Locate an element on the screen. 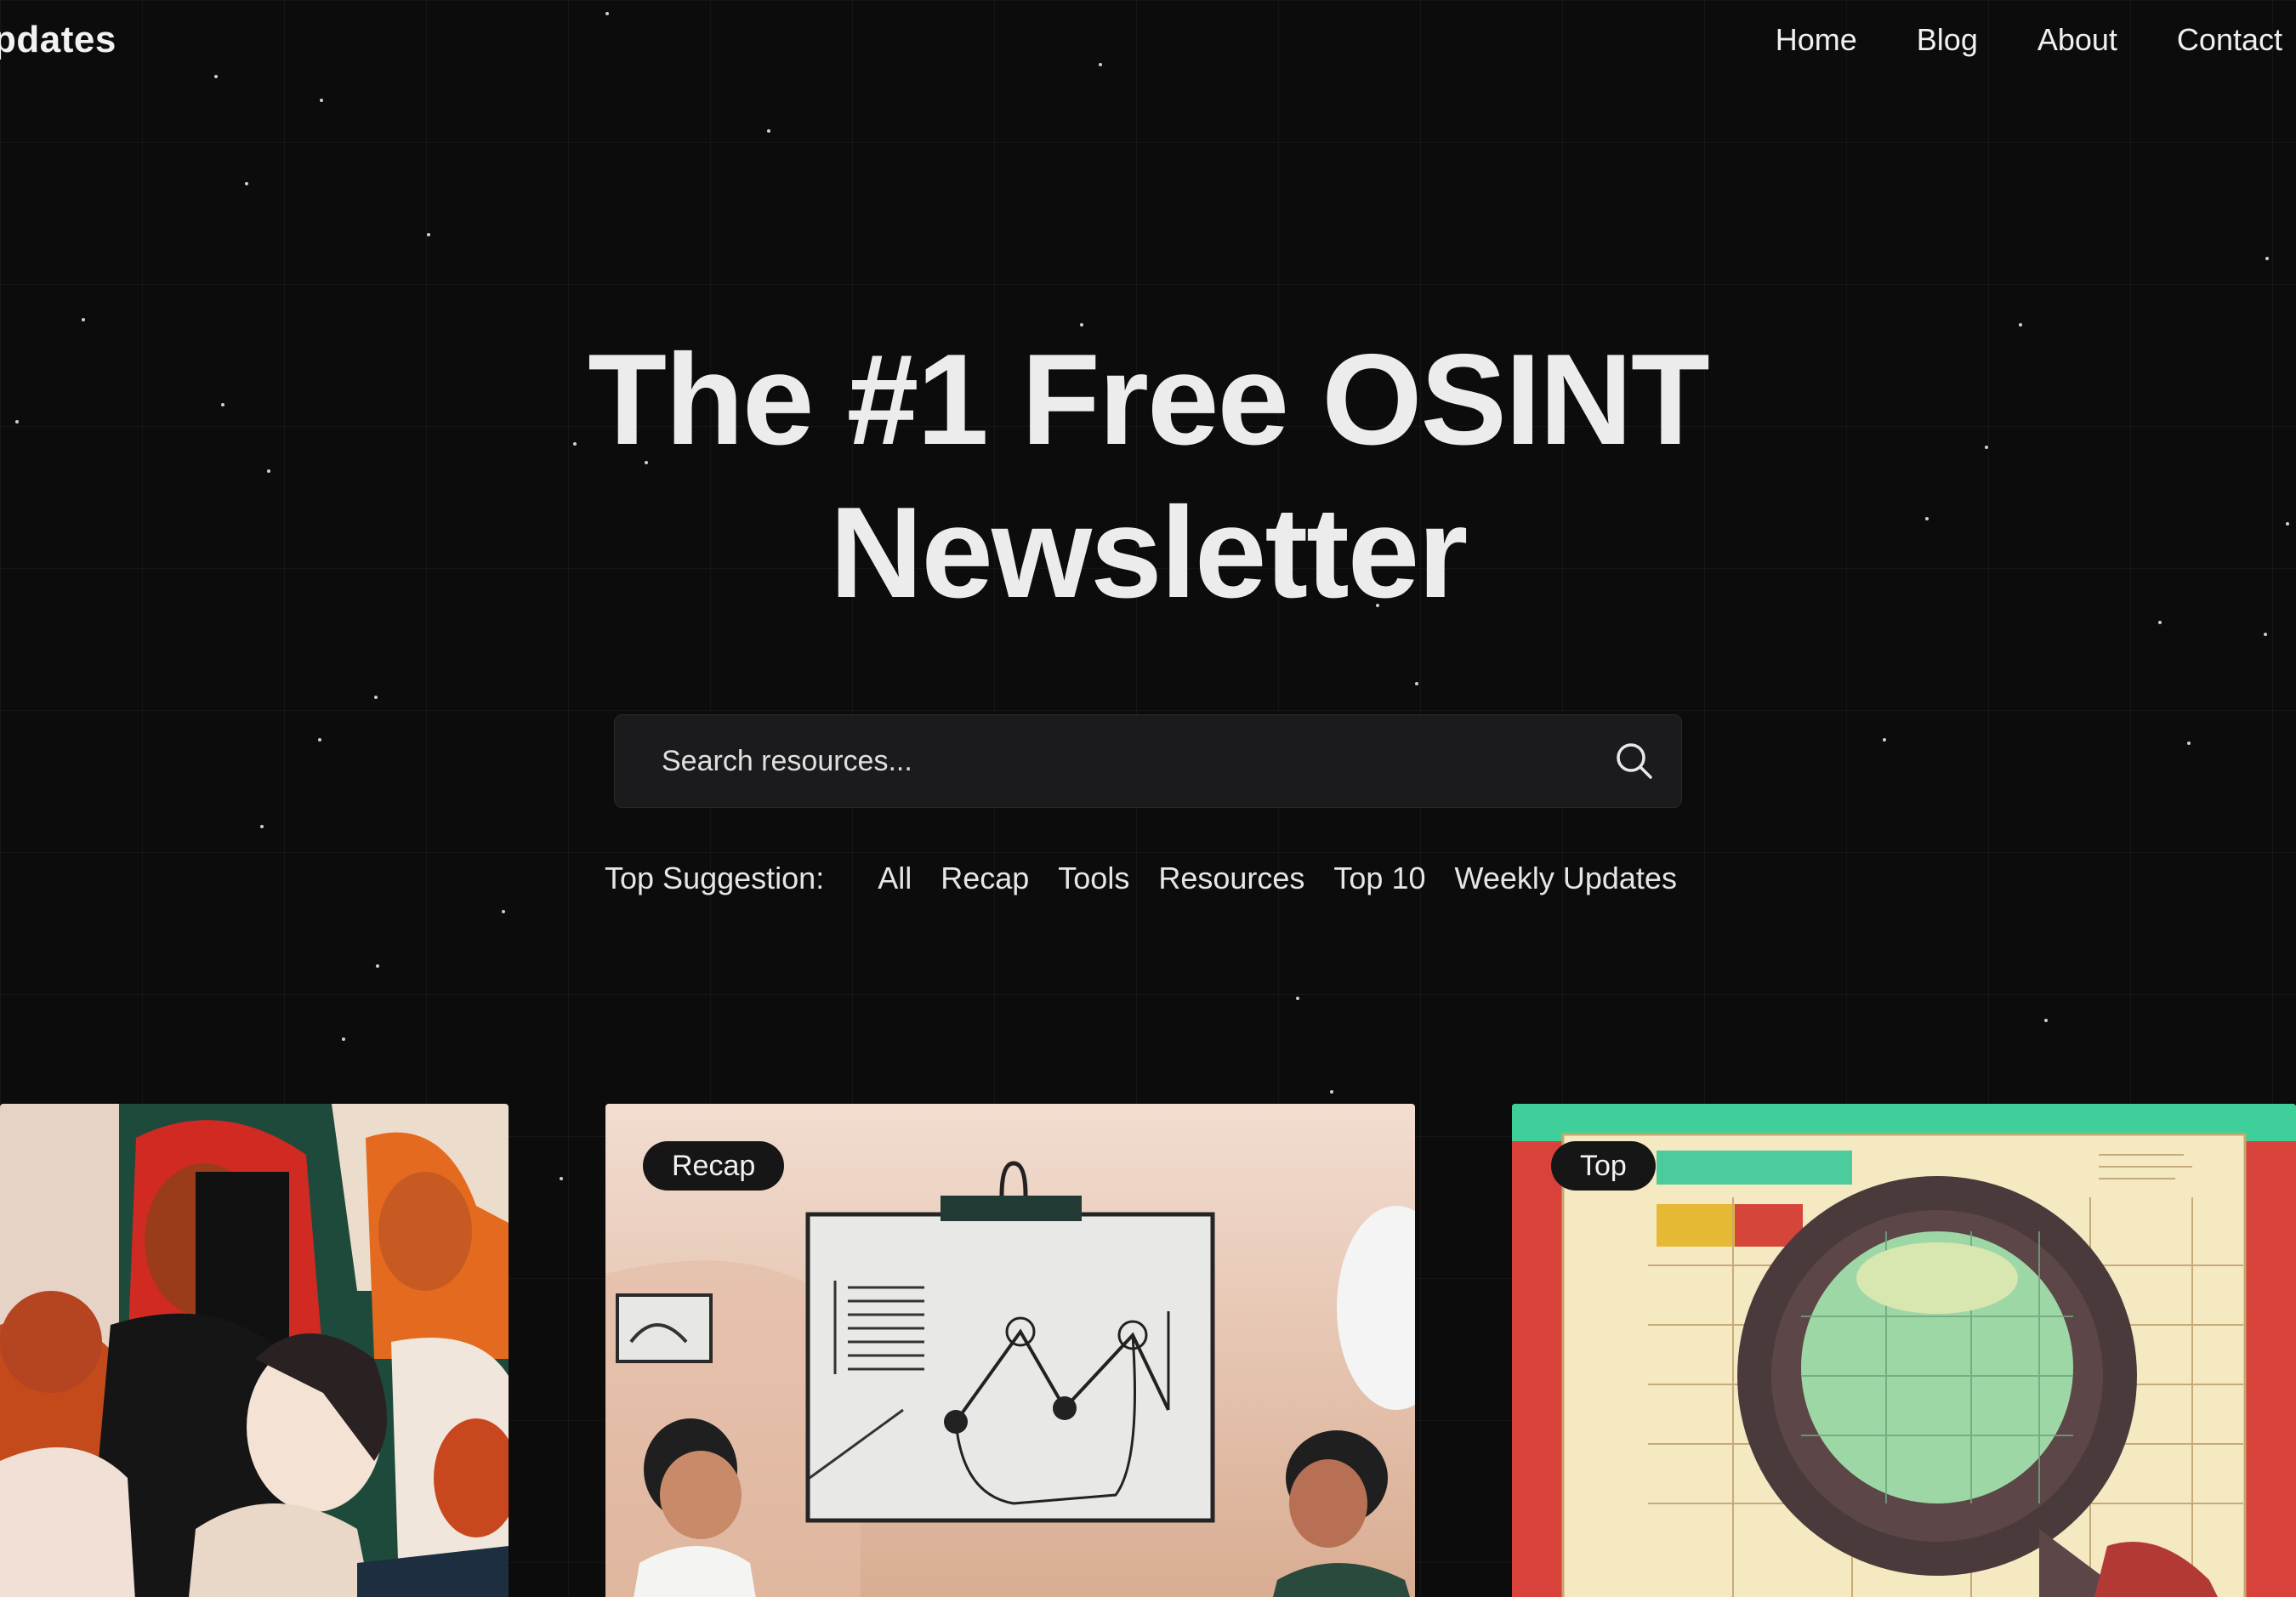 Image resolution: width=2296 pixels, height=1597 pixels. article-card-top: Top is located at coordinates (1904, 1350).